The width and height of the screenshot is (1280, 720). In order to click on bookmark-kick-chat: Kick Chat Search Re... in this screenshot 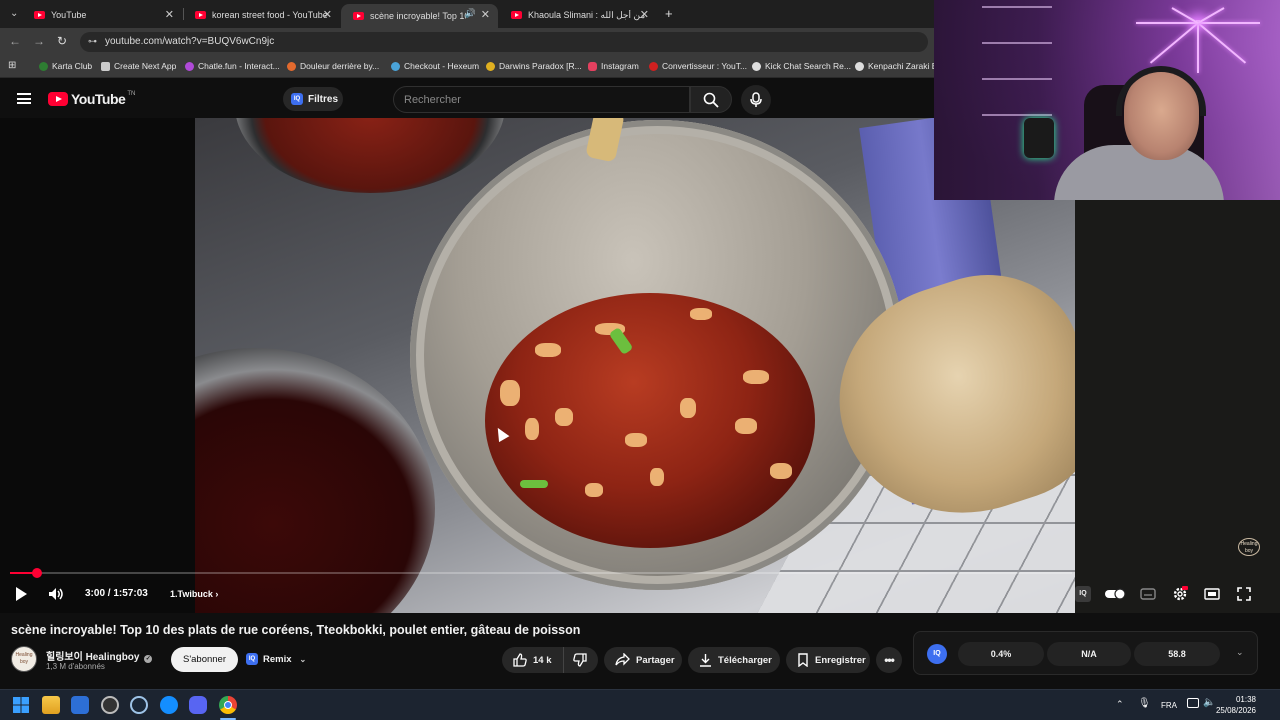, I will do `click(801, 66)`.